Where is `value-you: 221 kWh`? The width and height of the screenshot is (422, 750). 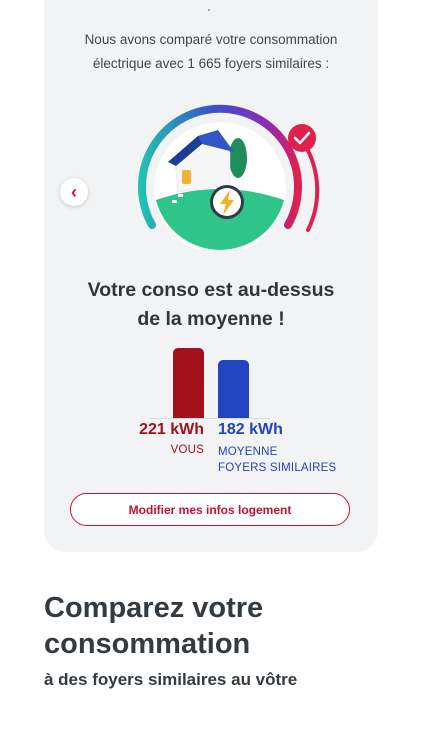 value-you: 221 kWh is located at coordinates (171, 429).